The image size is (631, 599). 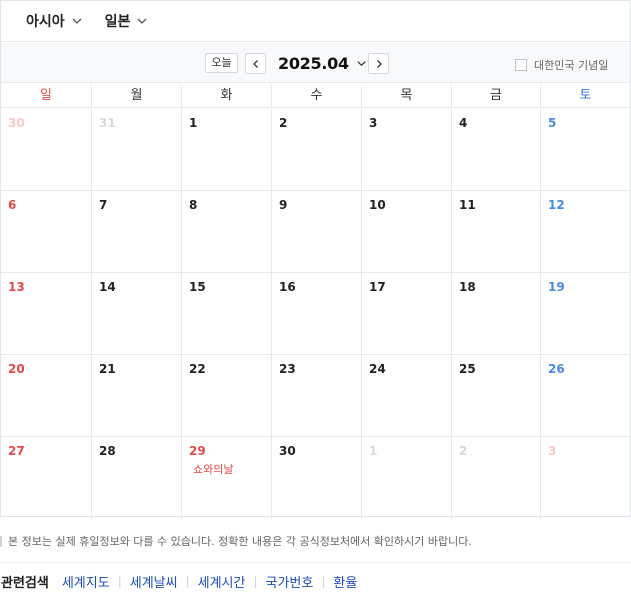 I want to click on day-cell: 15, so click(x=227, y=313).